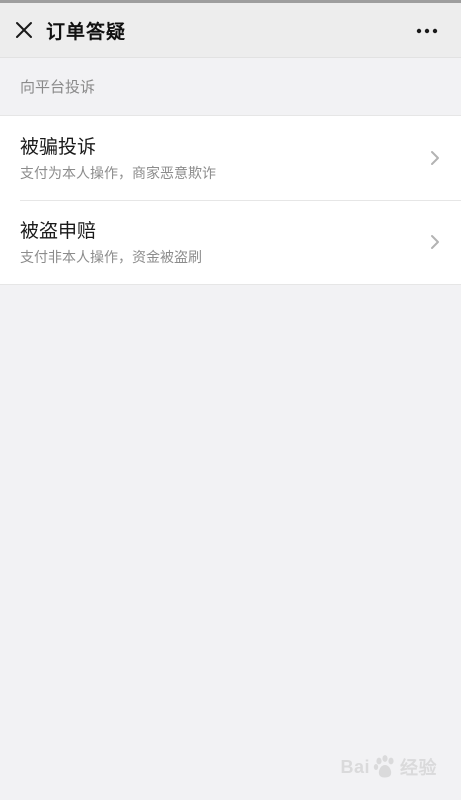  Describe the element at coordinates (230, 86) in the screenshot. I see `section-header: 向平台投诉` at that location.